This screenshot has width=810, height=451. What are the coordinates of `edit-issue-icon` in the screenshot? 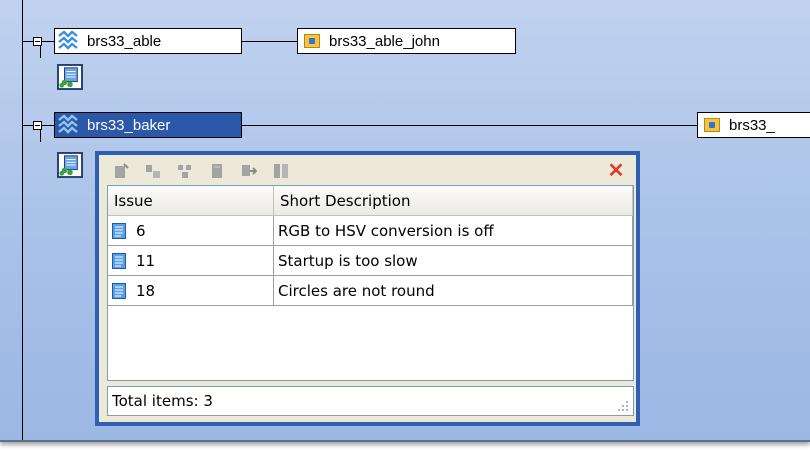 It's located at (217, 171).